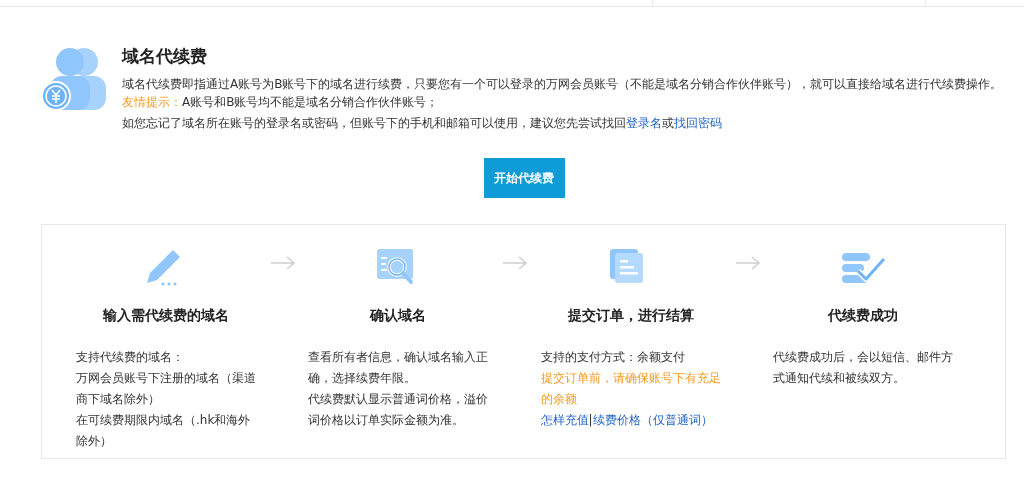 The width and height of the screenshot is (1024, 477). What do you see at coordinates (524, 178) in the screenshot?
I see `start-button: 开始代续费` at bounding box center [524, 178].